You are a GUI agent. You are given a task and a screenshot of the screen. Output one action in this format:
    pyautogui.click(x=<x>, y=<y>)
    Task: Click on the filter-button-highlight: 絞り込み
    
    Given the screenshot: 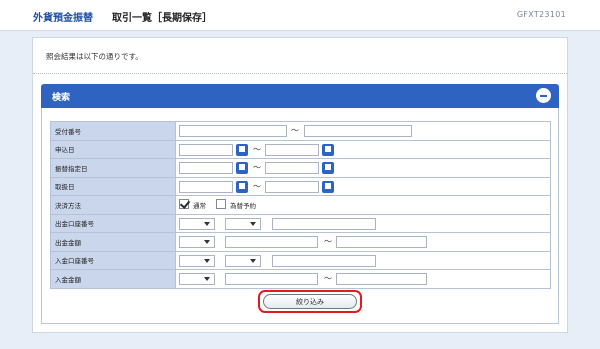 What is the action you would take?
    pyautogui.click(x=310, y=301)
    